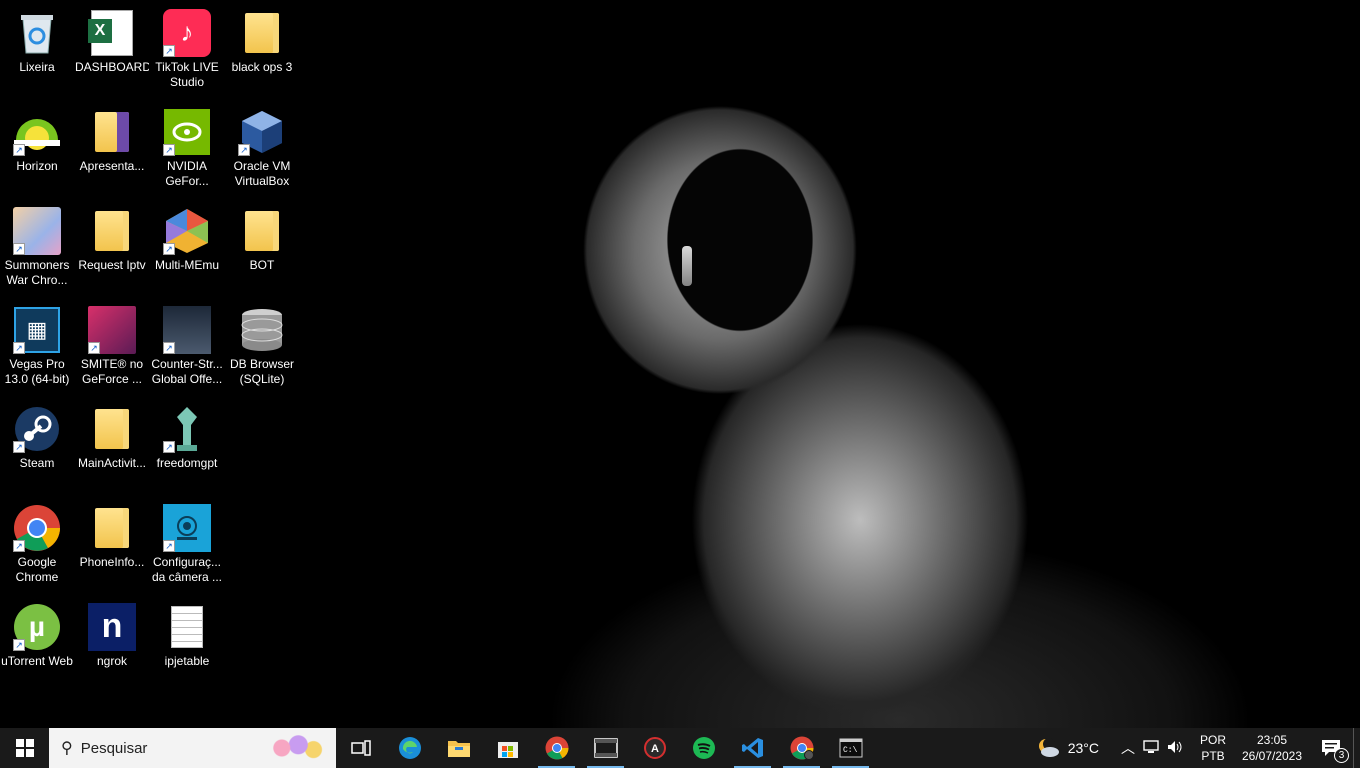 This screenshot has width=1360, height=768. Describe the element at coordinates (187, 132) in the screenshot. I see `nvidia-icon: ↗` at that location.